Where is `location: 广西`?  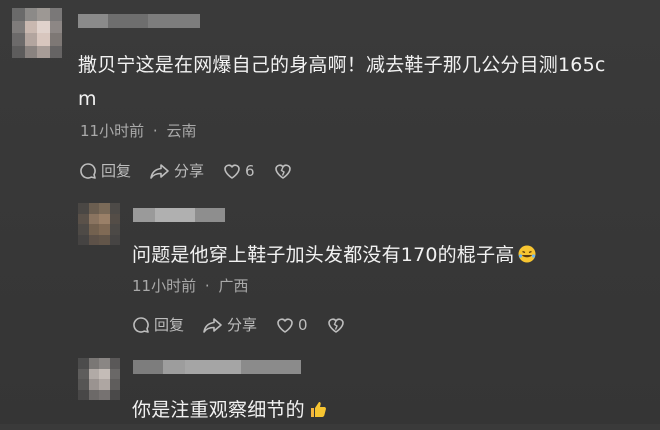 location: 广西 is located at coordinates (233, 286).